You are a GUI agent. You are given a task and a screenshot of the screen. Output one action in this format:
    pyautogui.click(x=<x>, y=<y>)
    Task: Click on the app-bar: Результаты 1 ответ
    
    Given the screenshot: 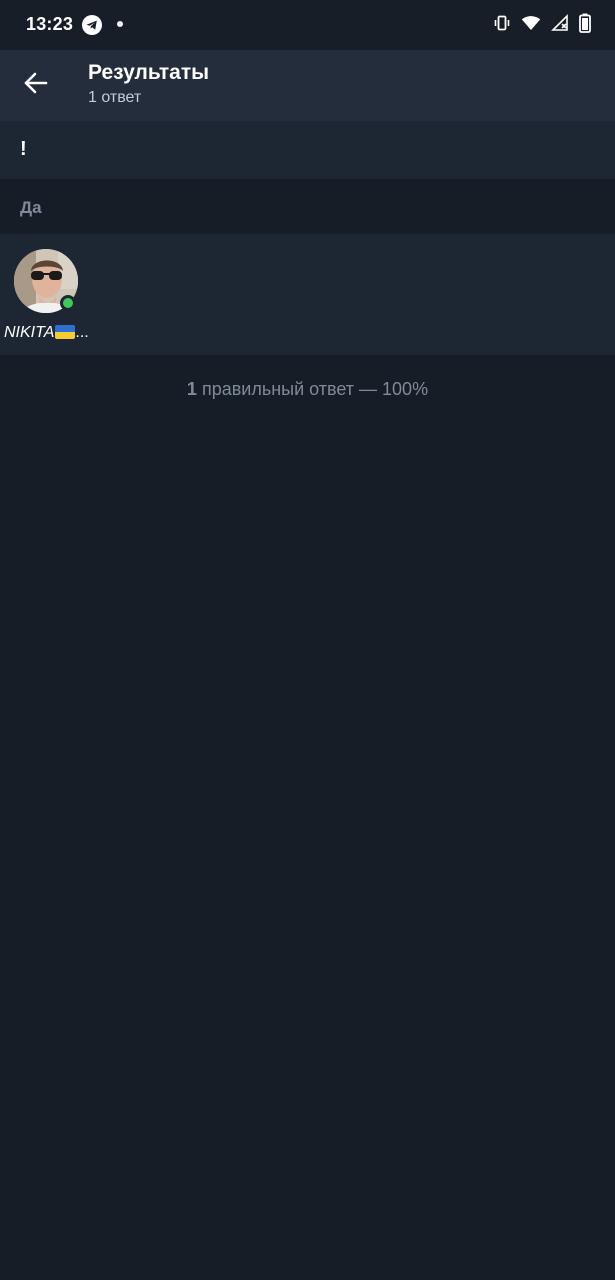 What is the action you would take?
    pyautogui.click(x=307, y=85)
    